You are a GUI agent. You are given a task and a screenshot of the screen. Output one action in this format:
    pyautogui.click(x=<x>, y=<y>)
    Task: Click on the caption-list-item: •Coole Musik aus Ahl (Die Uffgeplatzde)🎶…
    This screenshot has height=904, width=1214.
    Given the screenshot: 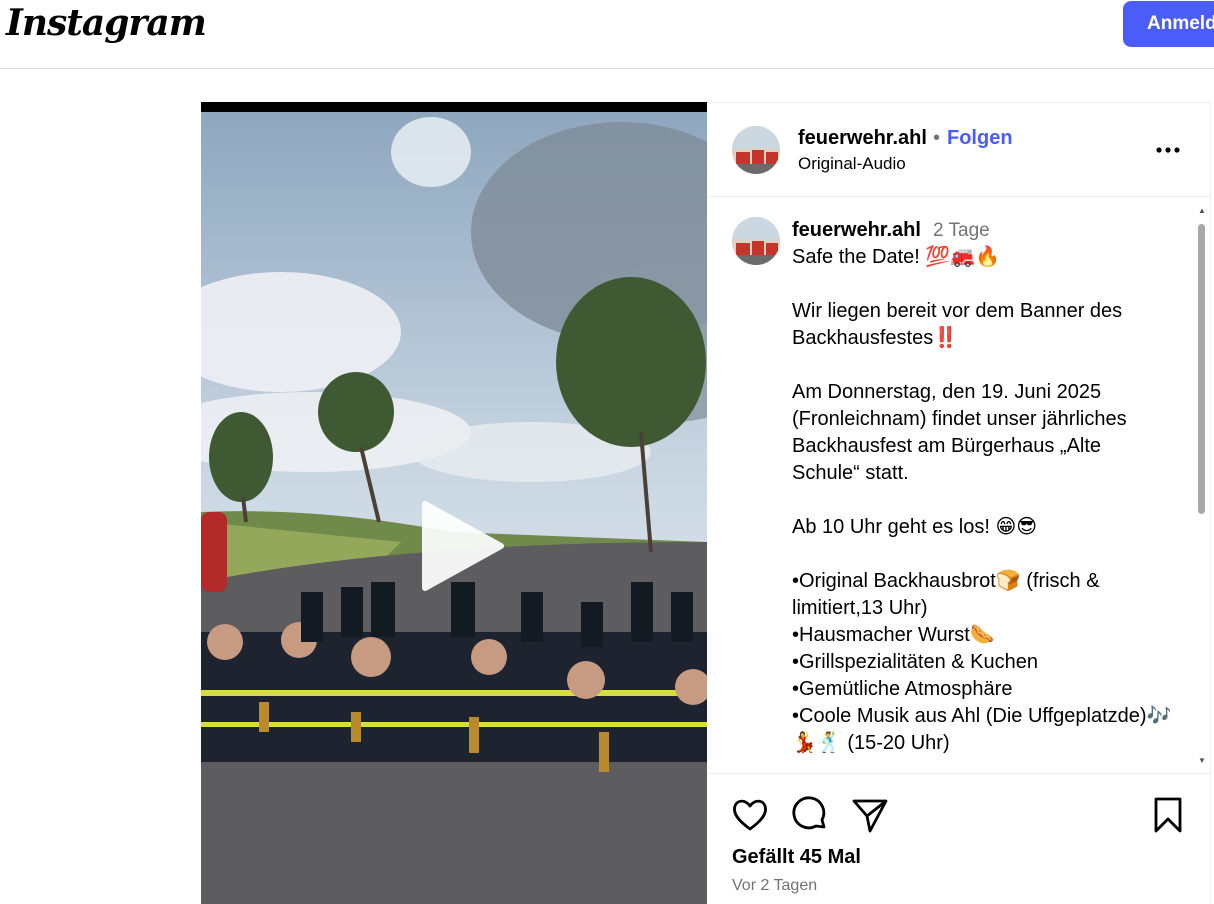 What is the action you would take?
    pyautogui.click(x=982, y=729)
    